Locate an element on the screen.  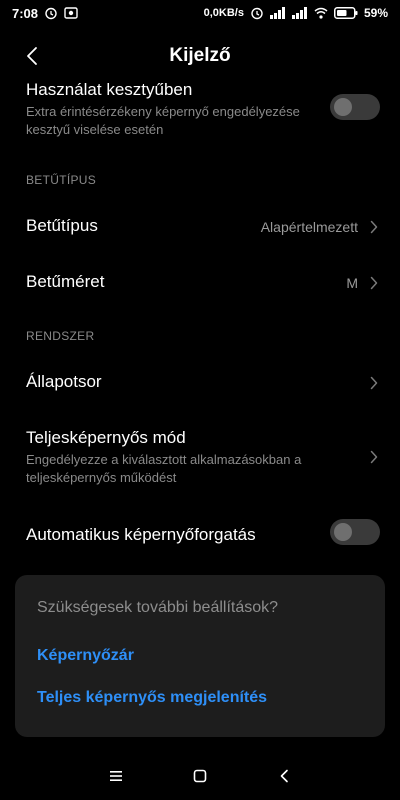
signal-4g-icon is located at coordinates (299, 13).